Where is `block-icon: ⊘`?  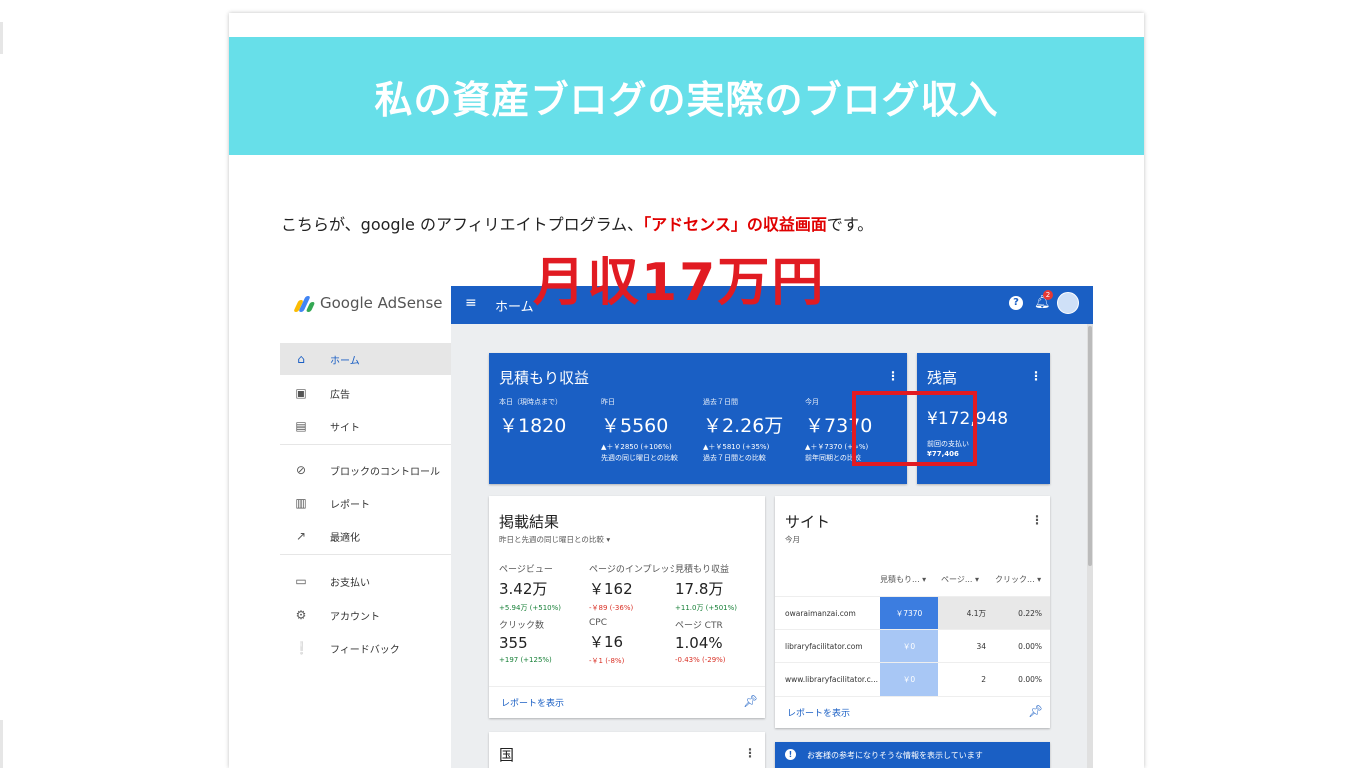 block-icon: ⊘ is located at coordinates (301, 470).